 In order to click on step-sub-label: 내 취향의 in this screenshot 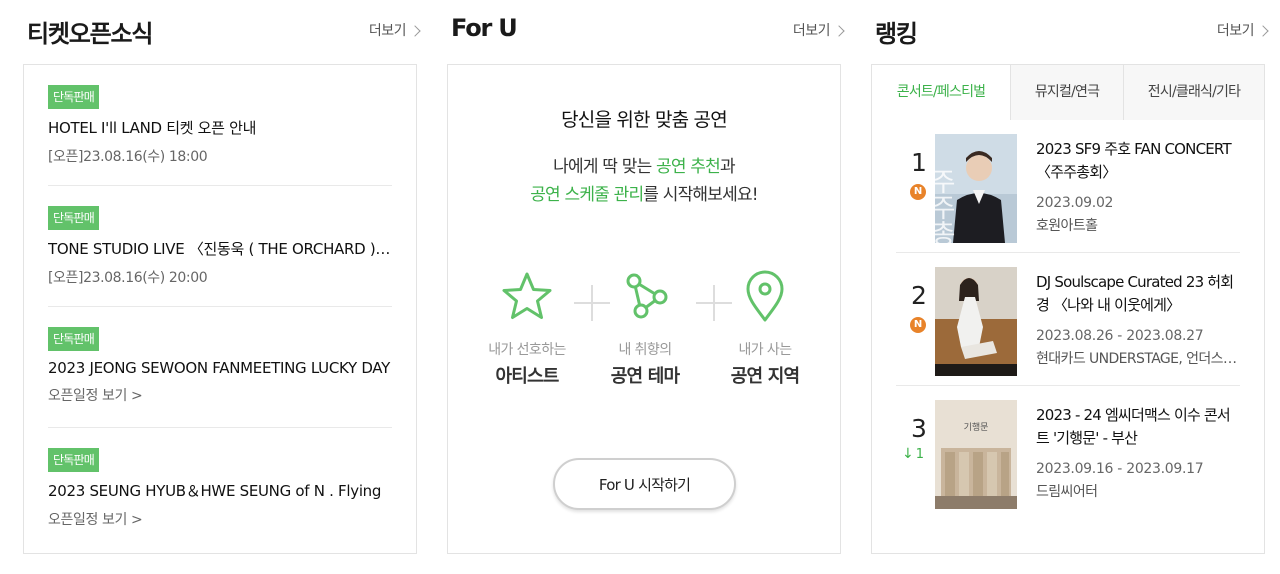, I will do `click(645, 350)`.